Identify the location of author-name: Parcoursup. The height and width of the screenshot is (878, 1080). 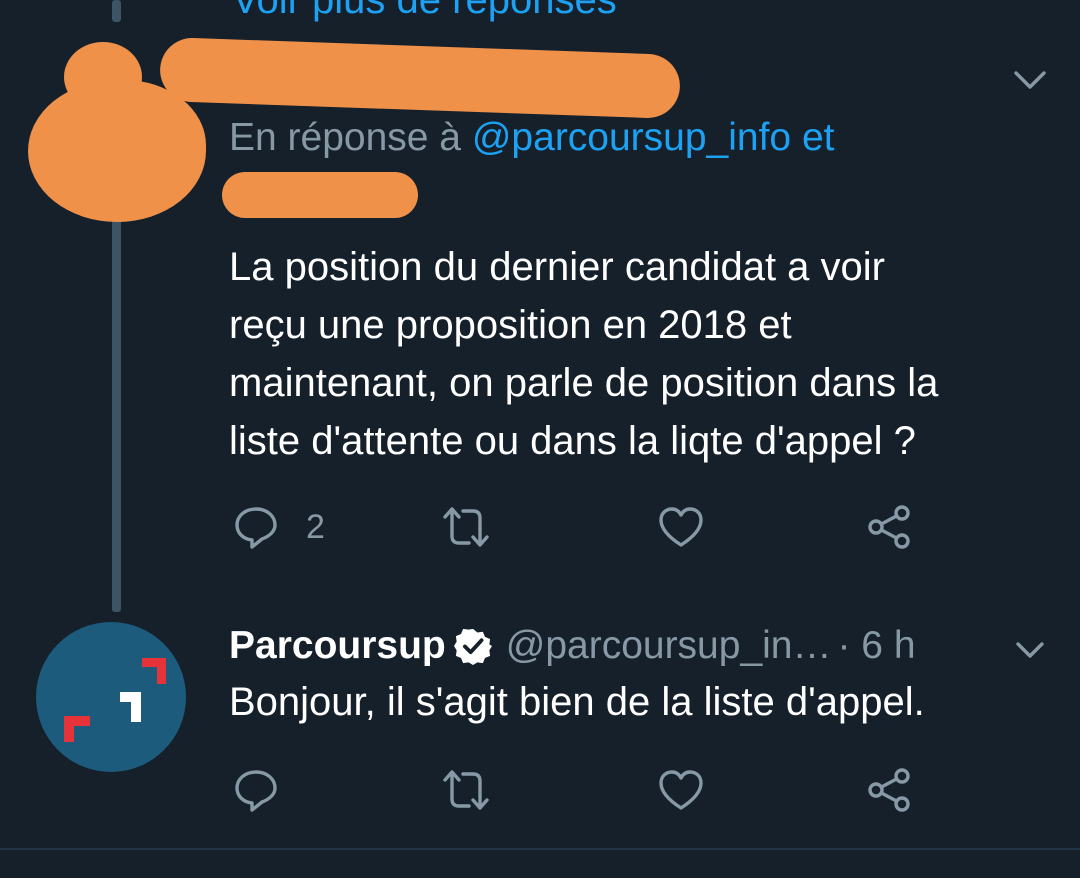
(337, 646).